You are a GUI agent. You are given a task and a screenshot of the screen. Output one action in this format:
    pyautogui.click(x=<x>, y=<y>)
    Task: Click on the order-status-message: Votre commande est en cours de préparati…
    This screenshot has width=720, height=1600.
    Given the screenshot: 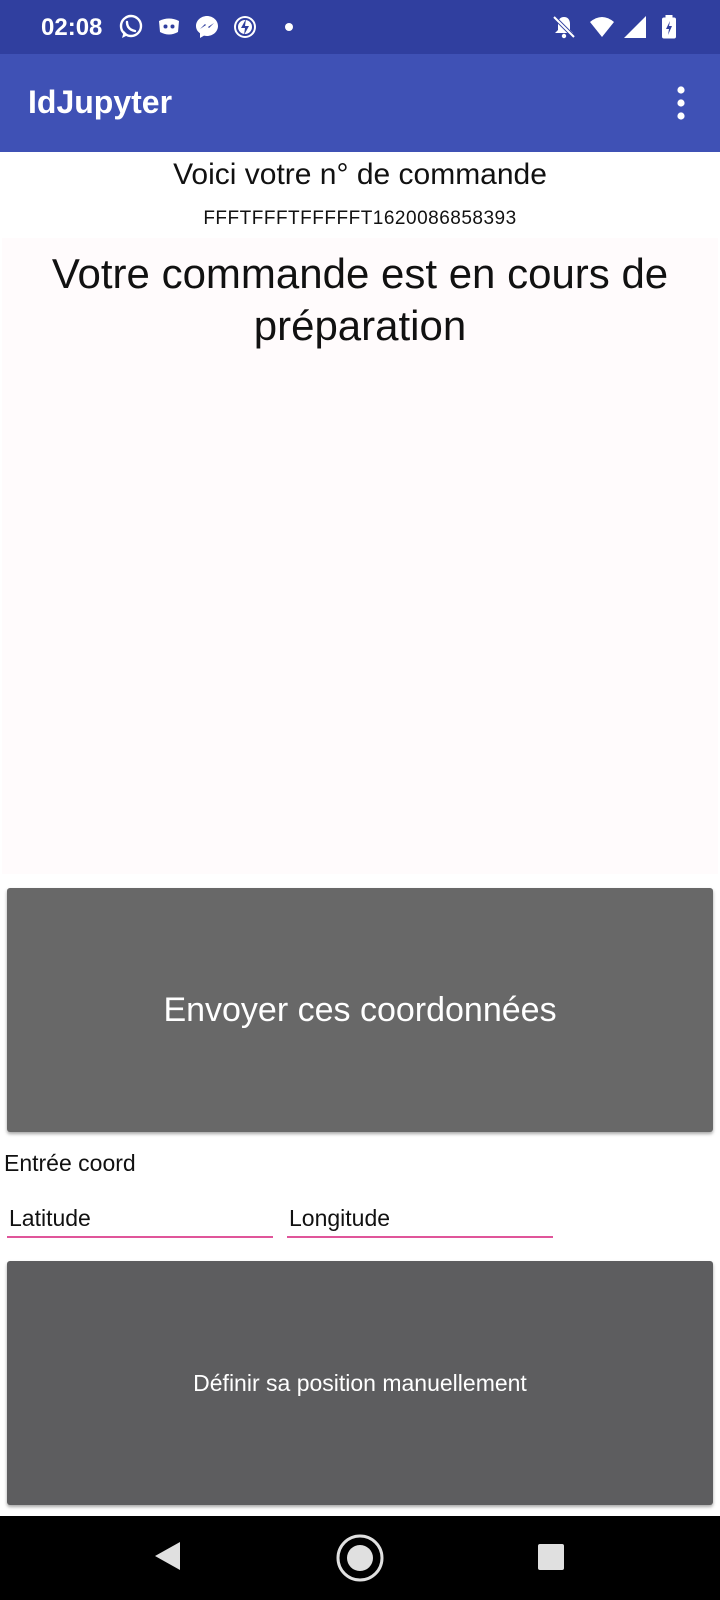 What is the action you would take?
    pyautogui.click(x=360, y=299)
    